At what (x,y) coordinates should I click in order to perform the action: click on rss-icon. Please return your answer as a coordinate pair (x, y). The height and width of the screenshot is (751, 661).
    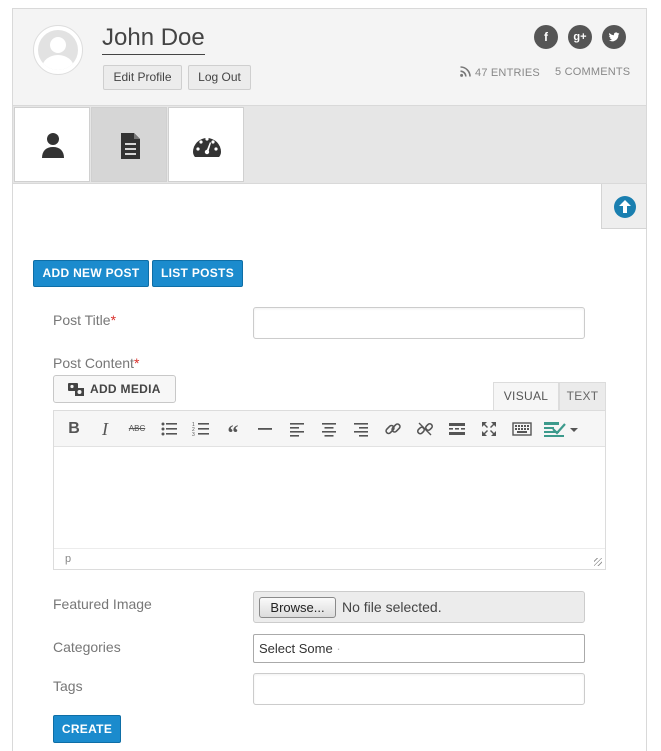
    Looking at the image, I should click on (465, 71).